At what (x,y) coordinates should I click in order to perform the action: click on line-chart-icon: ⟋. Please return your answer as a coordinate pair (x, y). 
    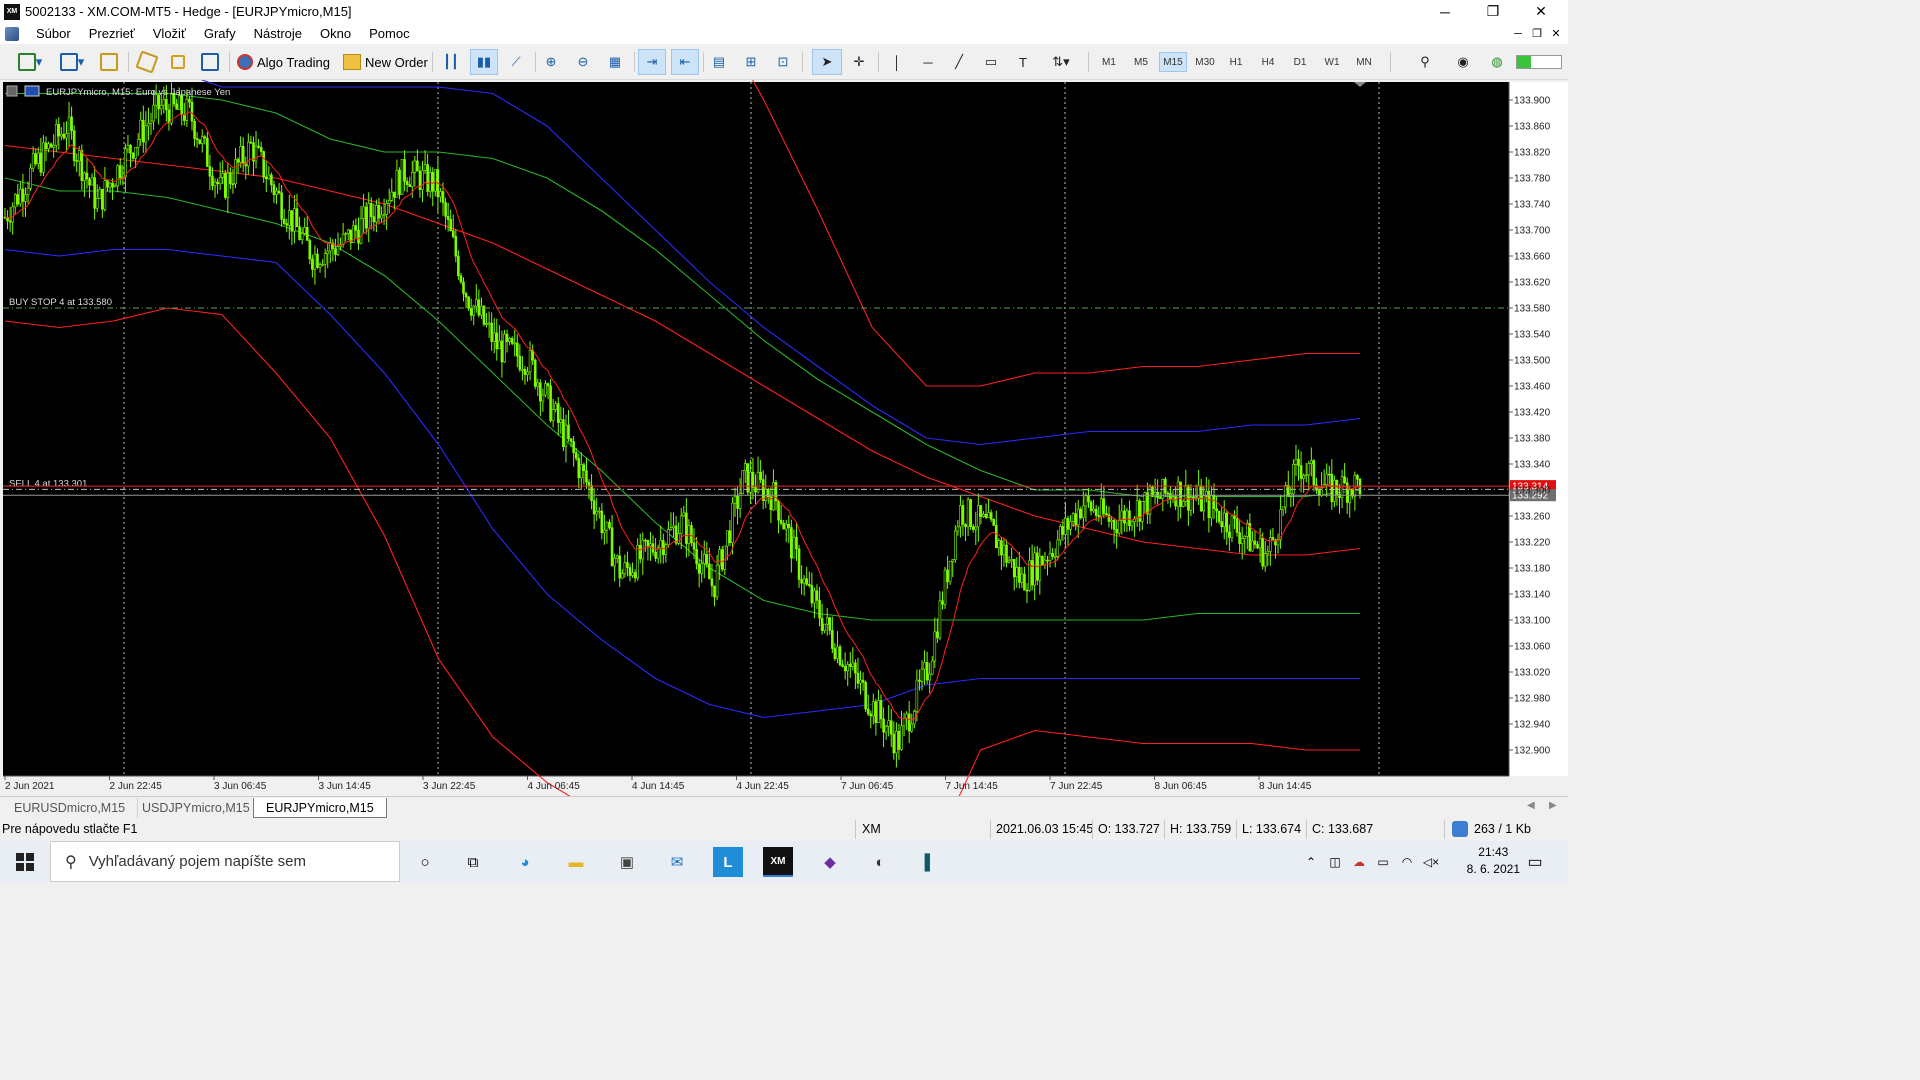
    Looking at the image, I should click on (516, 62).